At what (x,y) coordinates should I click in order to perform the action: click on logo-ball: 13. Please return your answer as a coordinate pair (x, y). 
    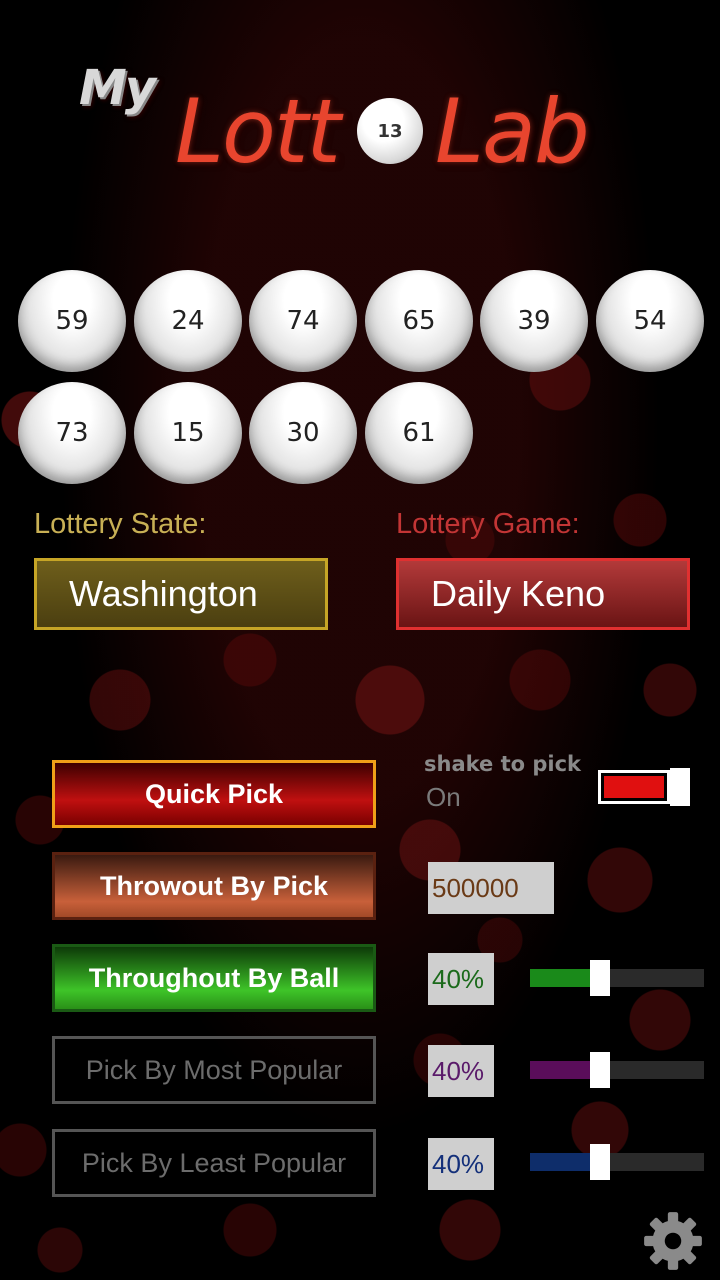
    Looking at the image, I should click on (390, 131).